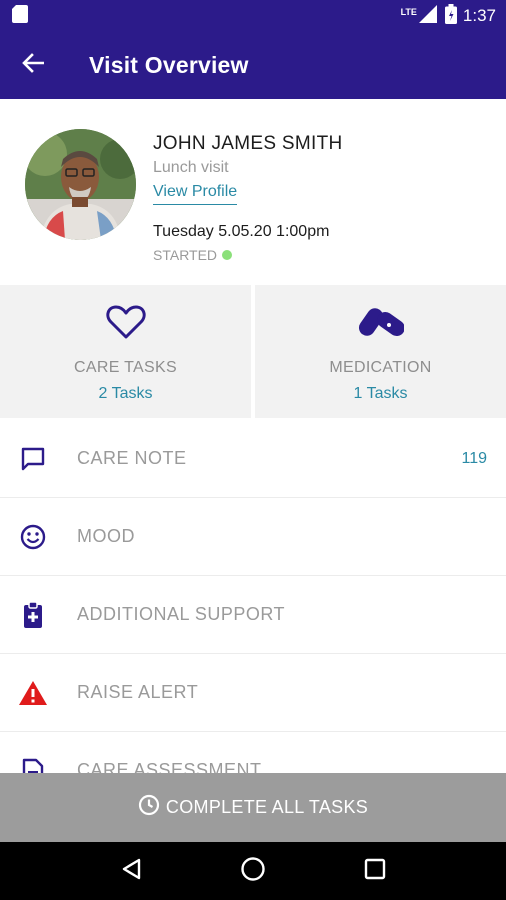  I want to click on warning-icon, so click(33, 693).